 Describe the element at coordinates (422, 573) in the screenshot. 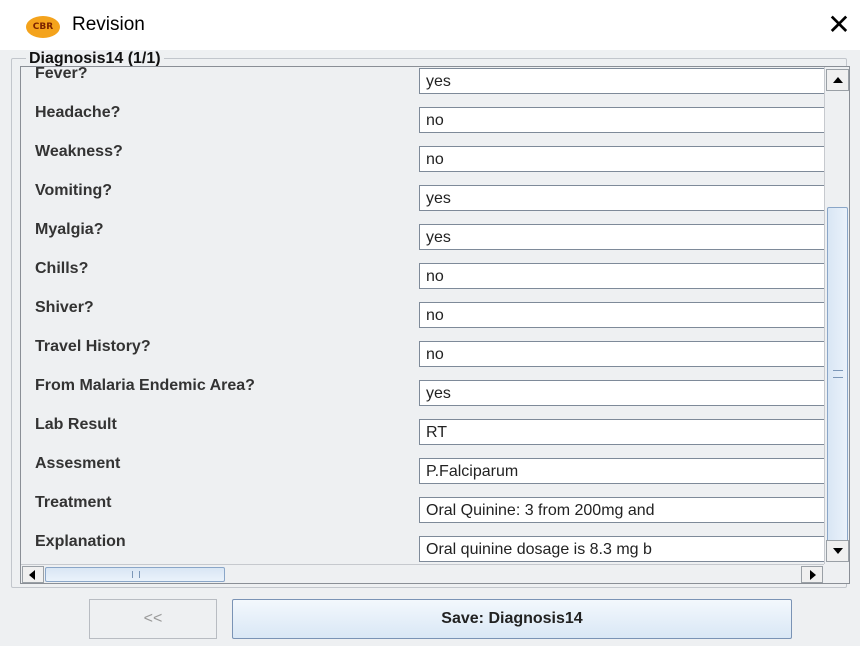

I see `horizontal-scrollbar` at that location.